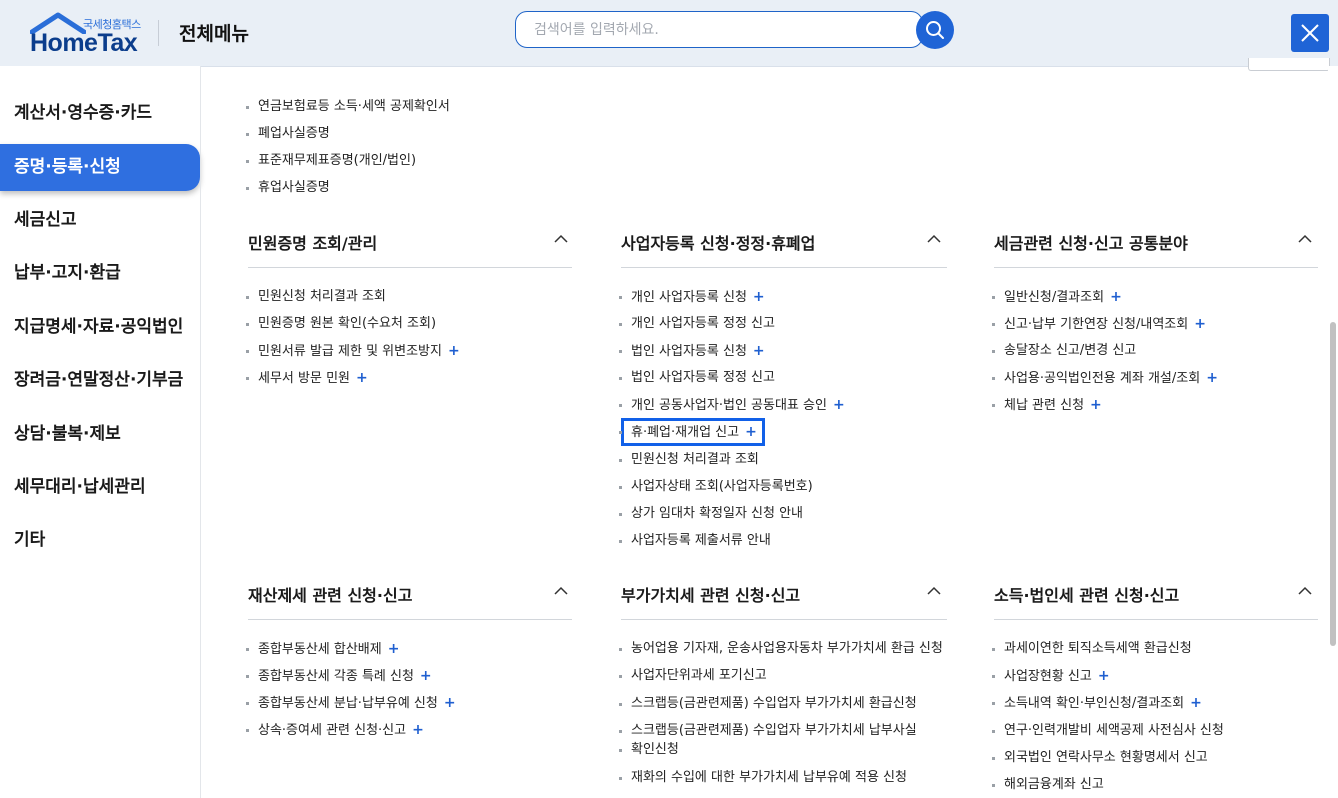 The image size is (1338, 798). I want to click on list-item: 법인 사업자등록 신청 +, so click(692, 351).